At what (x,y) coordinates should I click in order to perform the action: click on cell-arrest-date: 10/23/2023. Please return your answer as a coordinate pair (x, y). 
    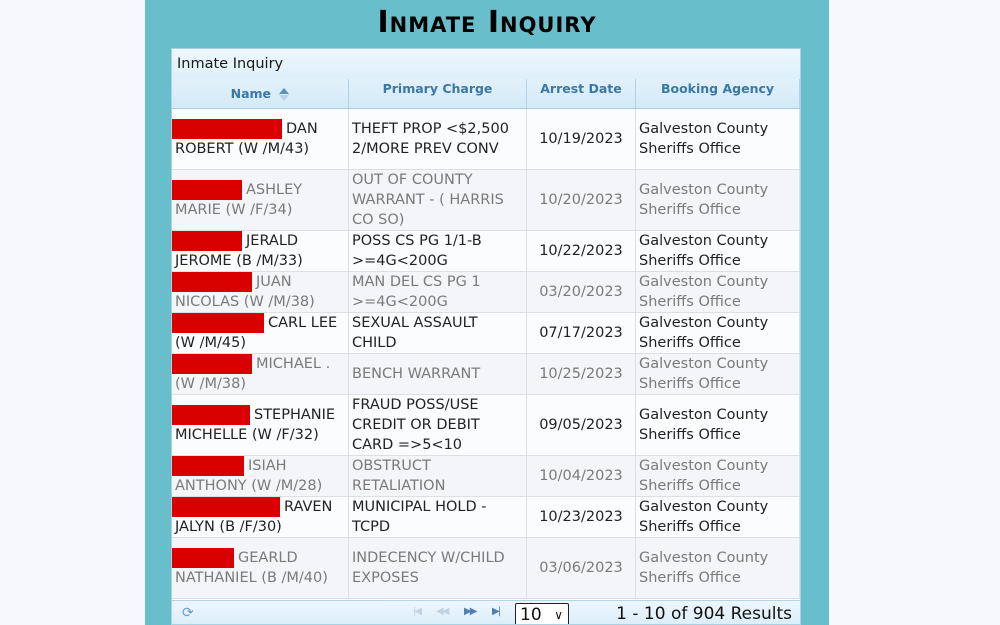
    Looking at the image, I should click on (581, 517).